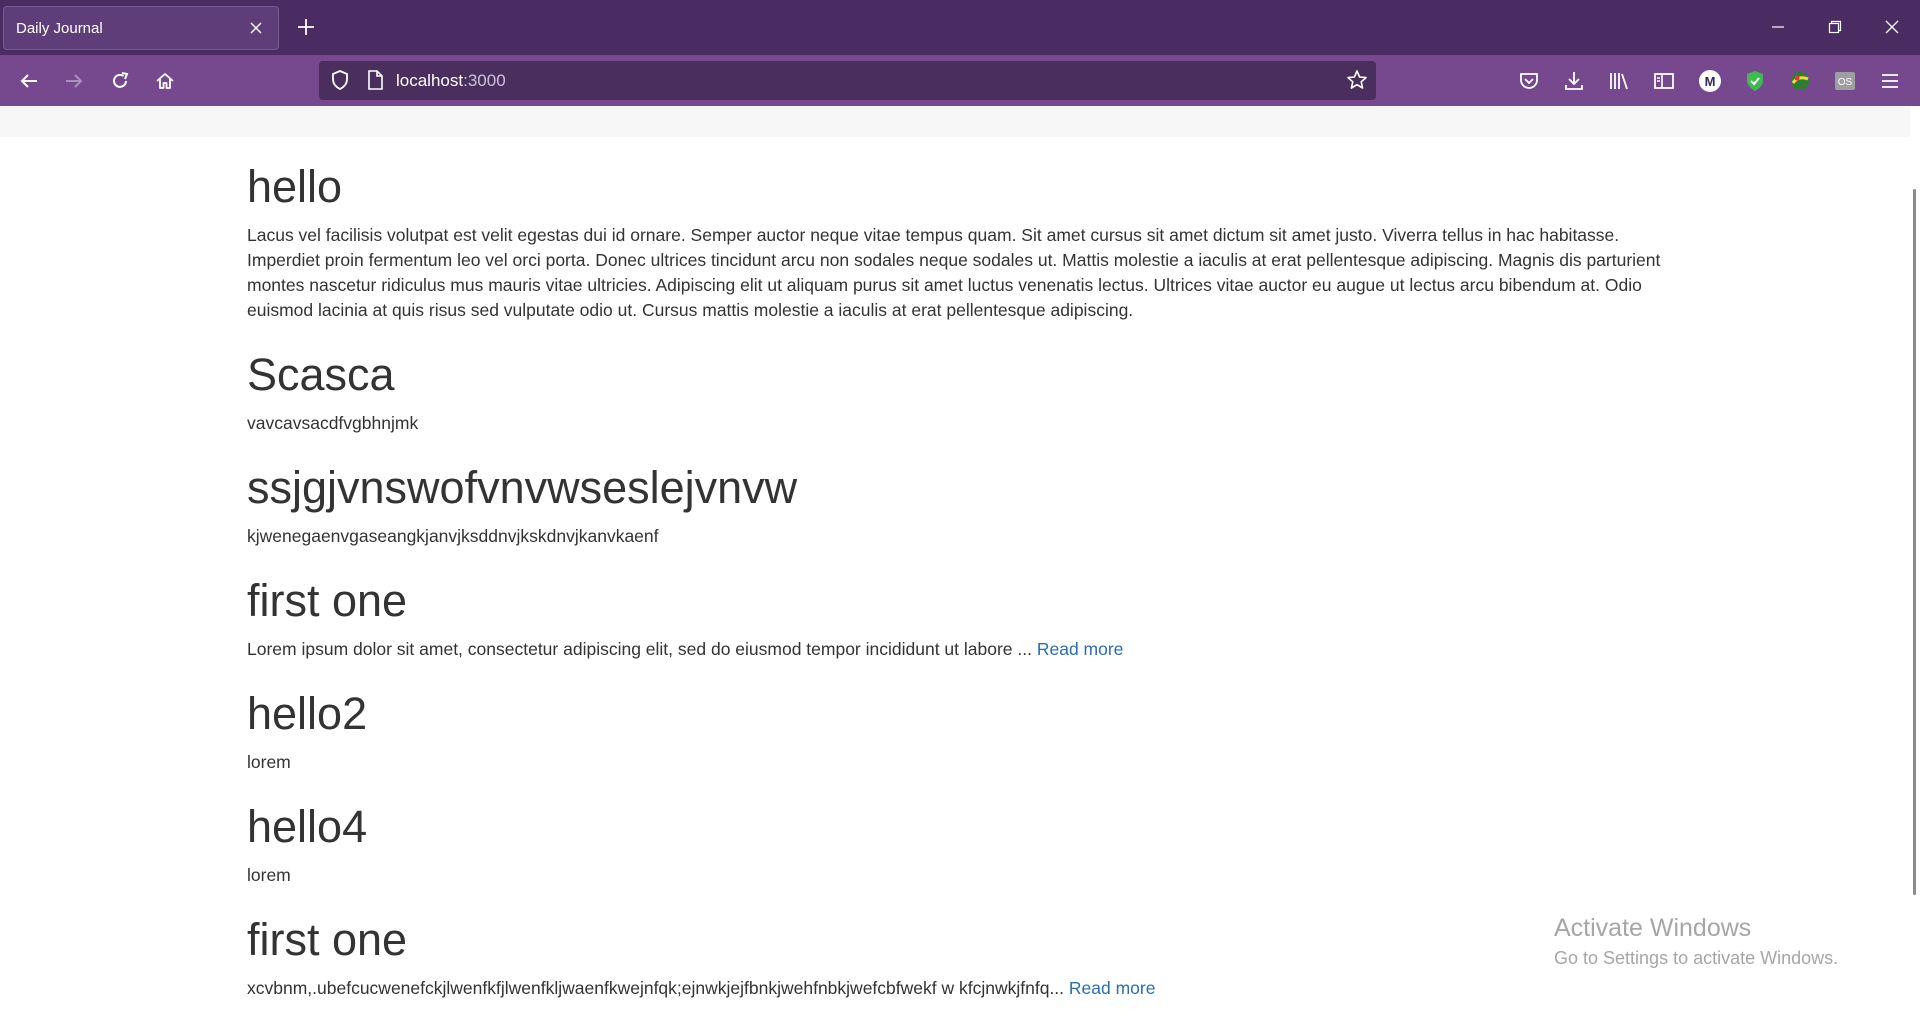 The width and height of the screenshot is (1920, 1021). What do you see at coordinates (1357, 82) in the screenshot?
I see `bookmark-star-icon` at bounding box center [1357, 82].